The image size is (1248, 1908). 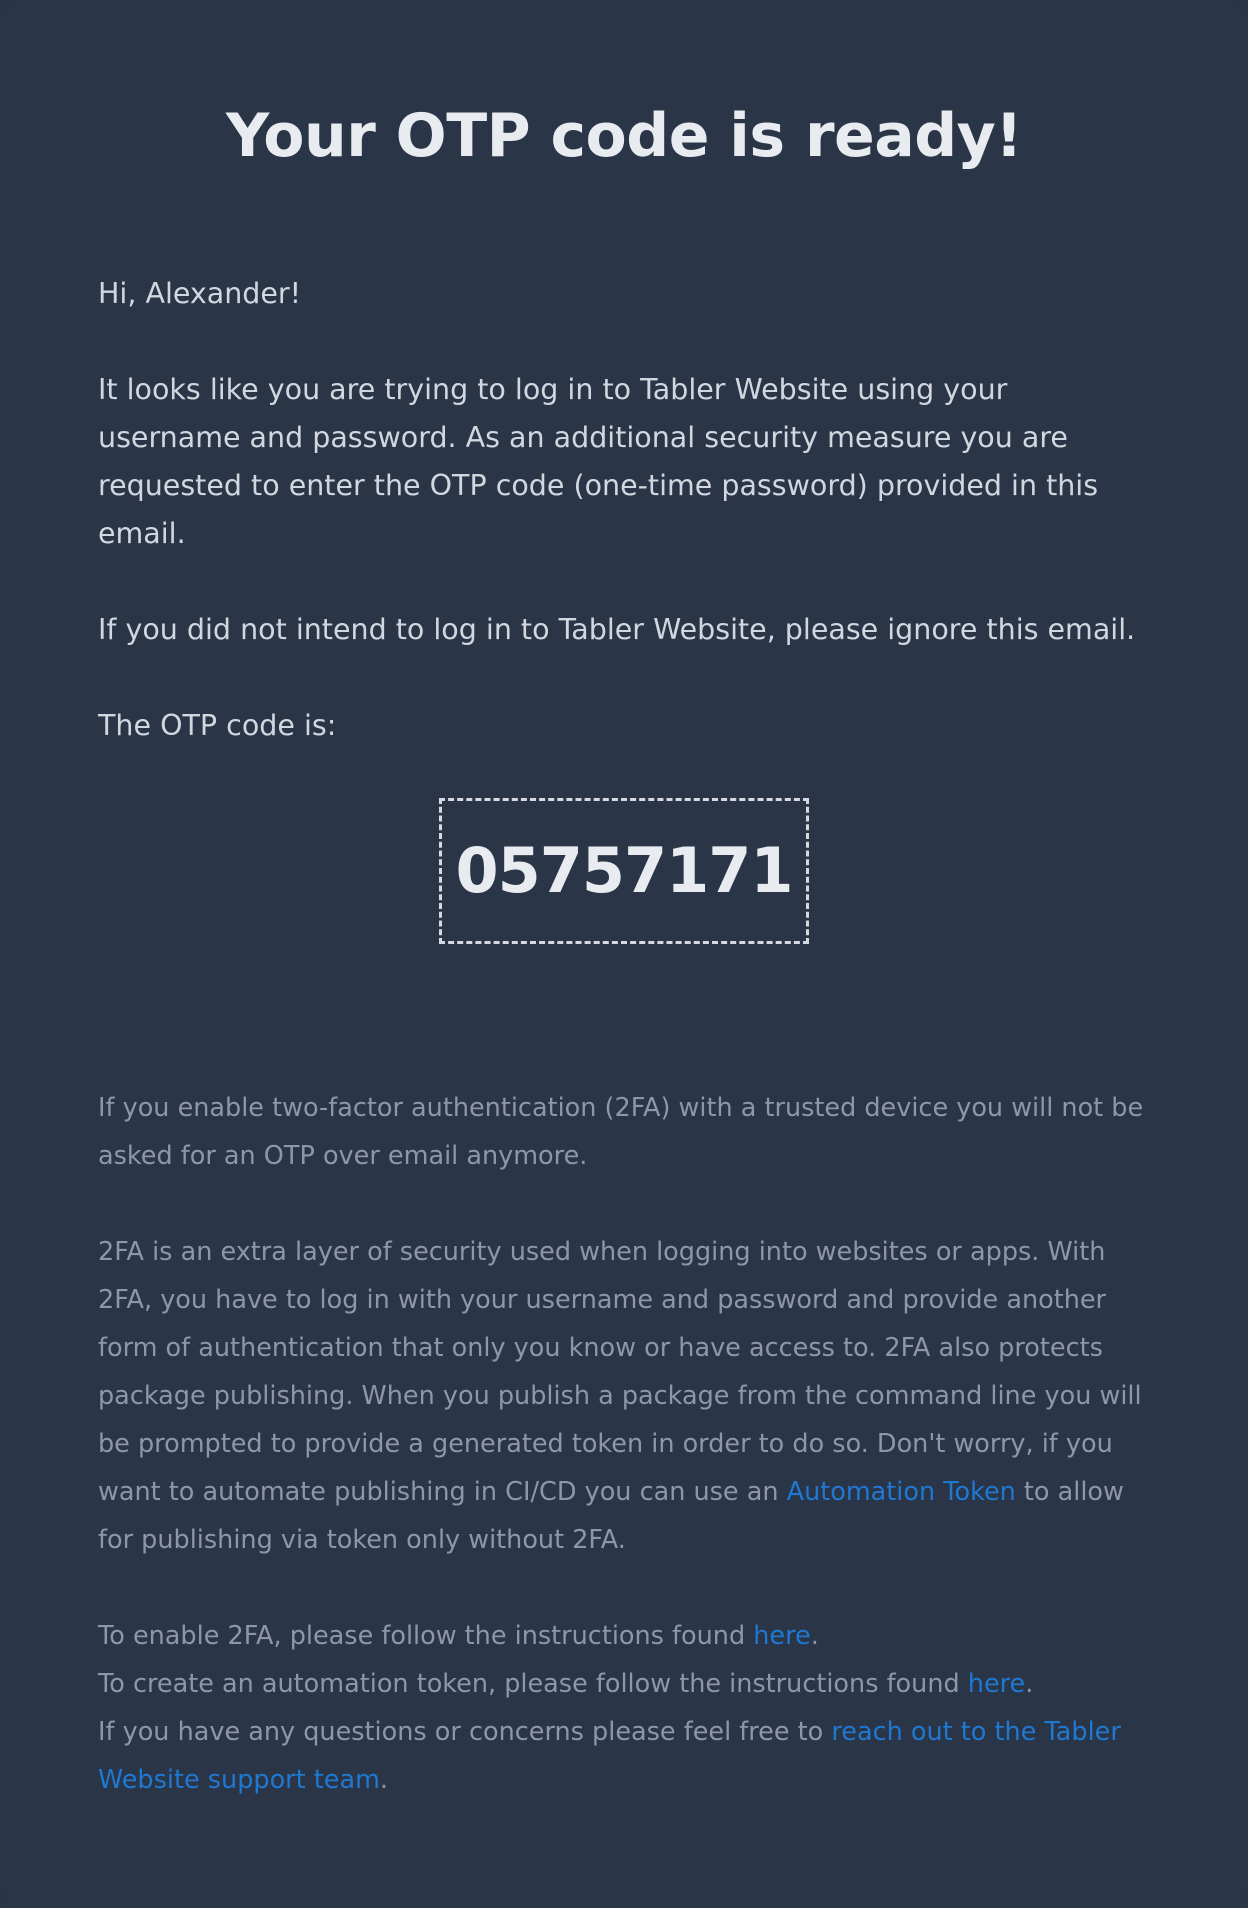 I want to click on otp-code-container: 05757171, so click(x=624, y=871).